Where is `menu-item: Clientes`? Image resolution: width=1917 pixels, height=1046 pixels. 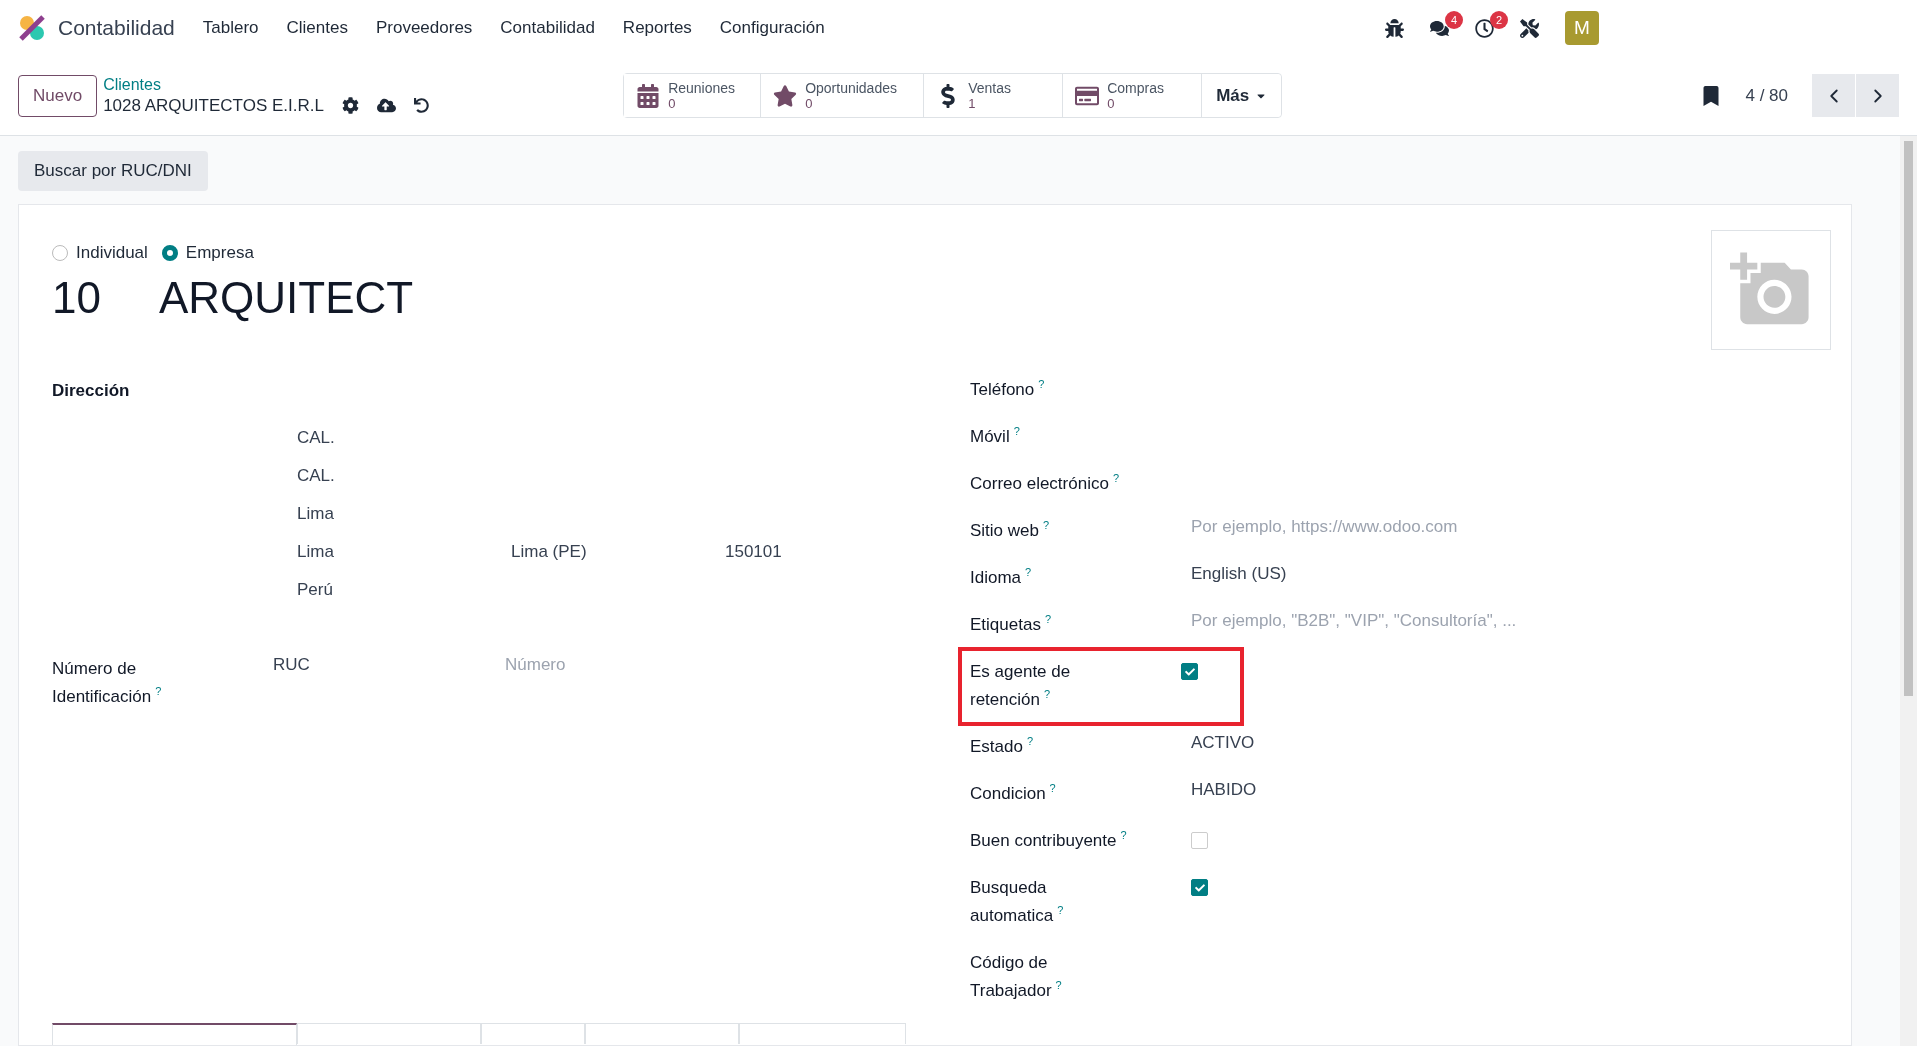
menu-item: Clientes is located at coordinates (317, 28).